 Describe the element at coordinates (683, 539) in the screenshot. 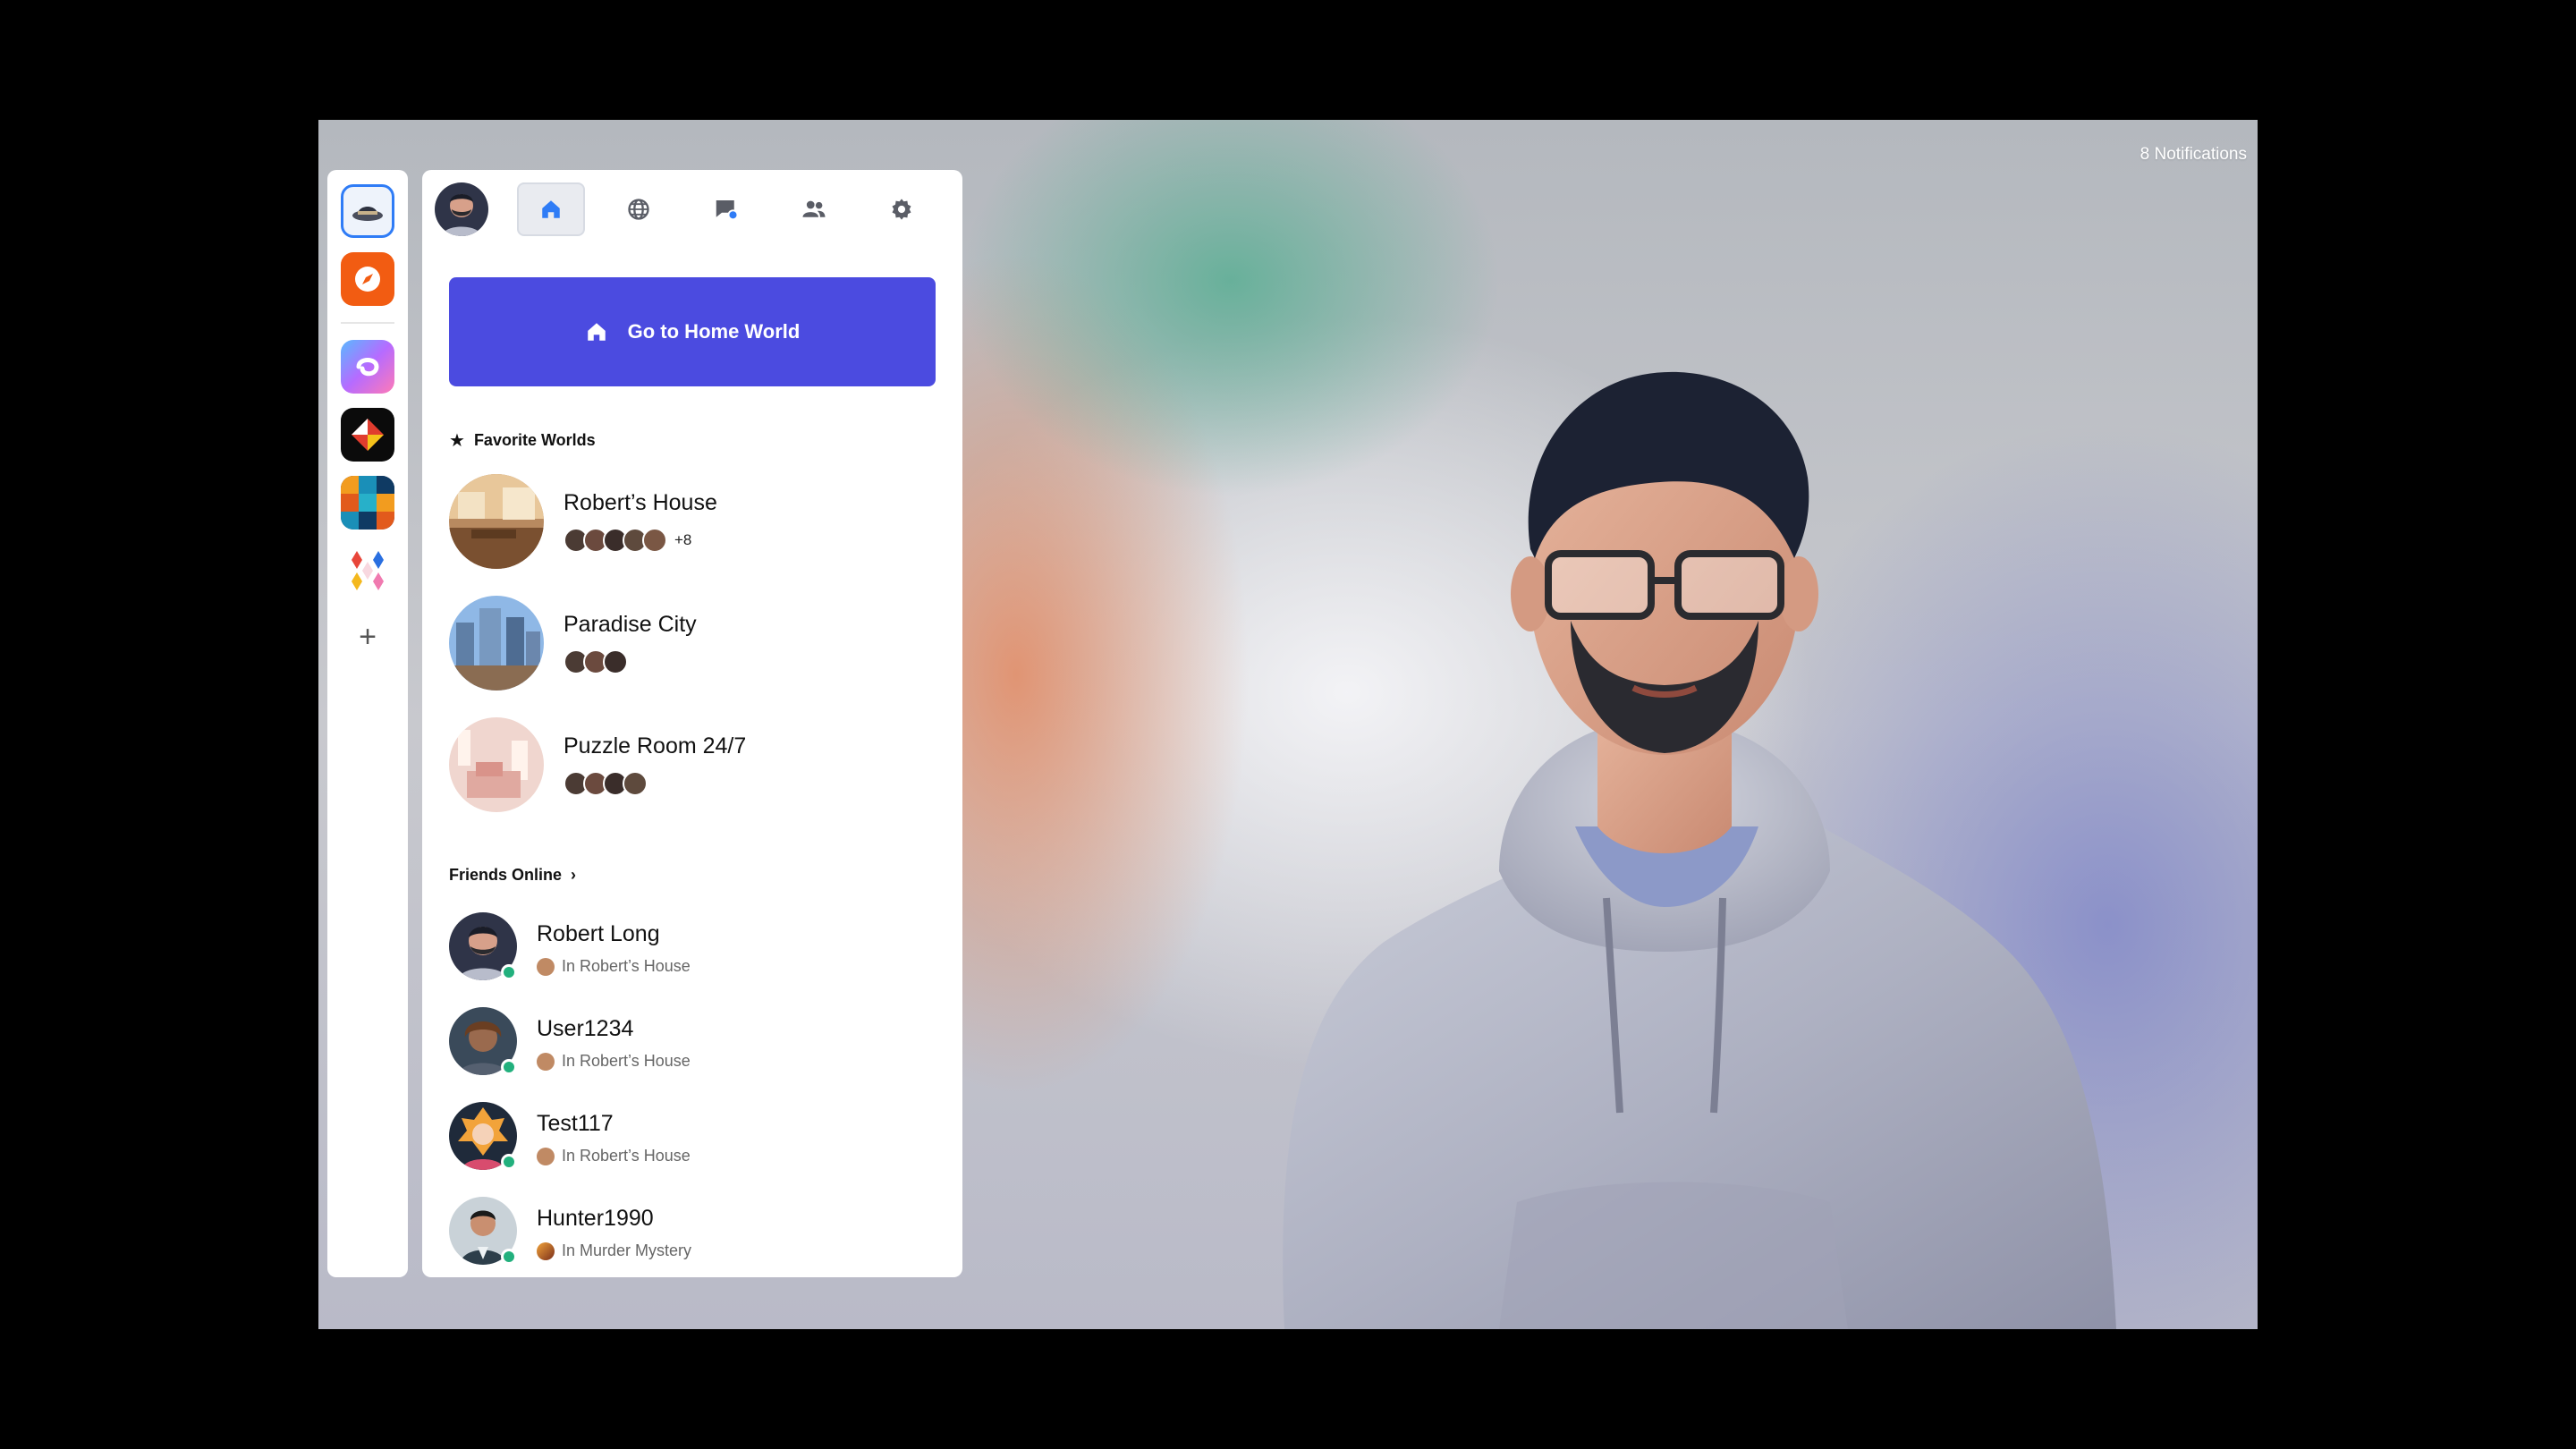

I see `visitor-overflow-count: +8` at that location.